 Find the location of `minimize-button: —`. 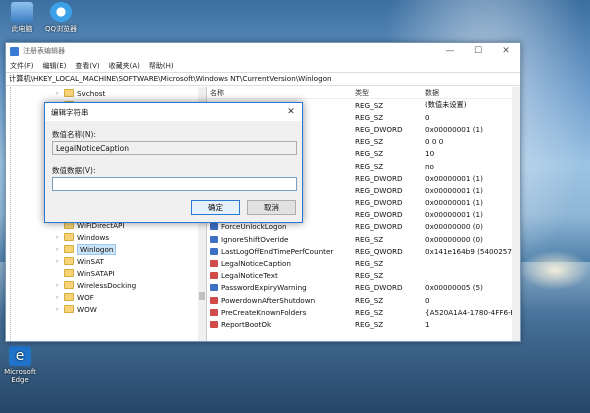

minimize-button: — is located at coordinates (450, 51).